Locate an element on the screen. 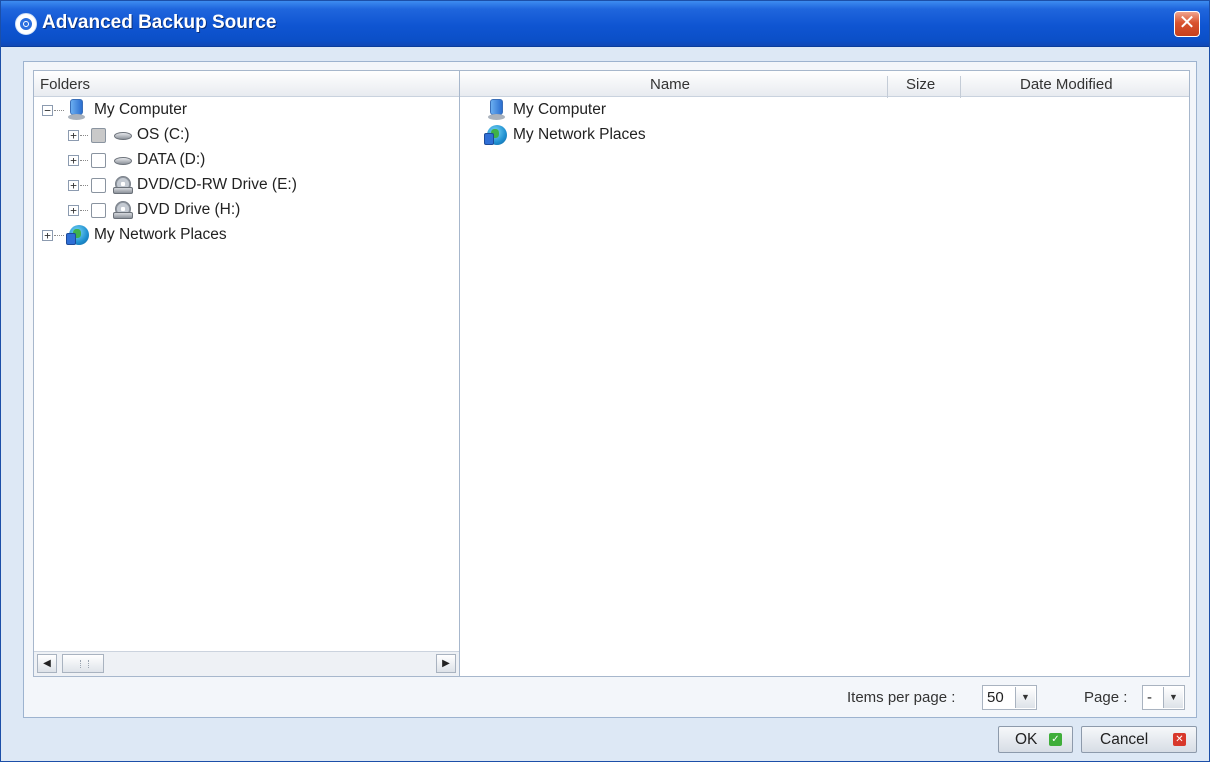 Image resolution: width=1210 pixels, height=762 pixels. scroll-right-button: ▶ is located at coordinates (446, 663).